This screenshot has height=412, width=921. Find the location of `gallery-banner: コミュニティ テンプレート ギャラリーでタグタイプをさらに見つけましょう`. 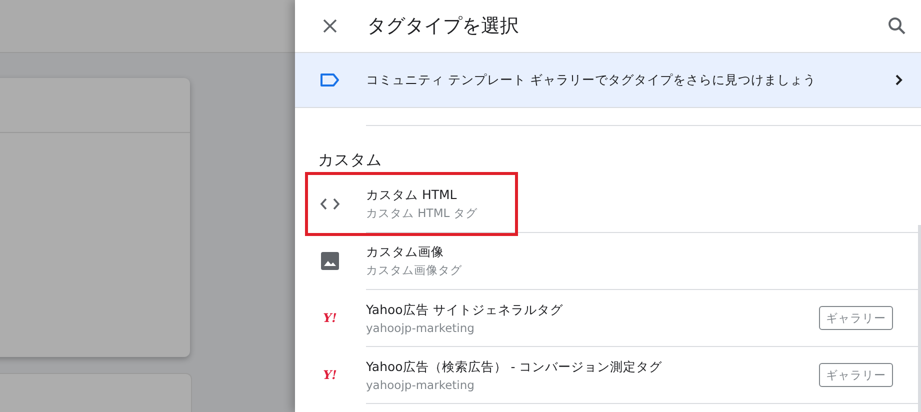

gallery-banner: コミュニティ テンプレート ギャラリーでタグタイプをさらに見つけましょう is located at coordinates (608, 80).